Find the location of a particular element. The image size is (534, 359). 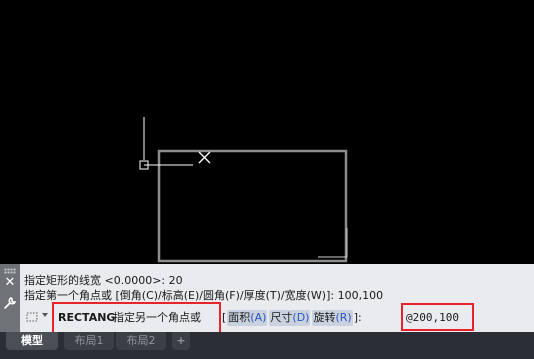

close-icon: ✕ is located at coordinates (10, 283).